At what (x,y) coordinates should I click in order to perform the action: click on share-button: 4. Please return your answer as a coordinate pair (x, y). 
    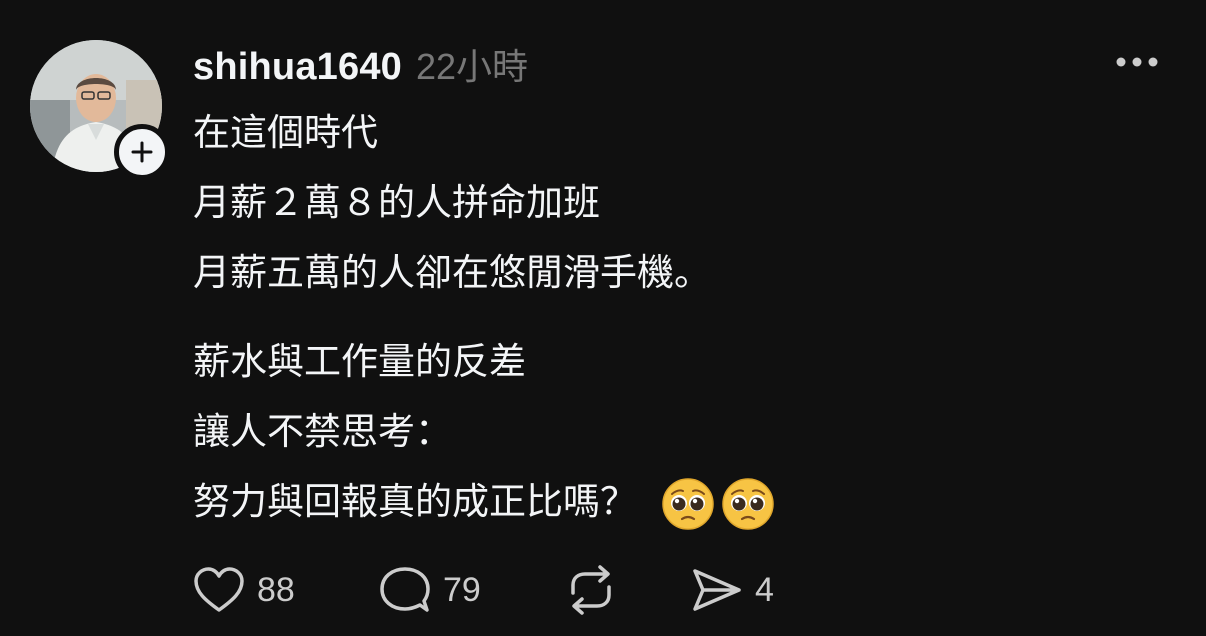
    Looking at the image, I should click on (732, 590).